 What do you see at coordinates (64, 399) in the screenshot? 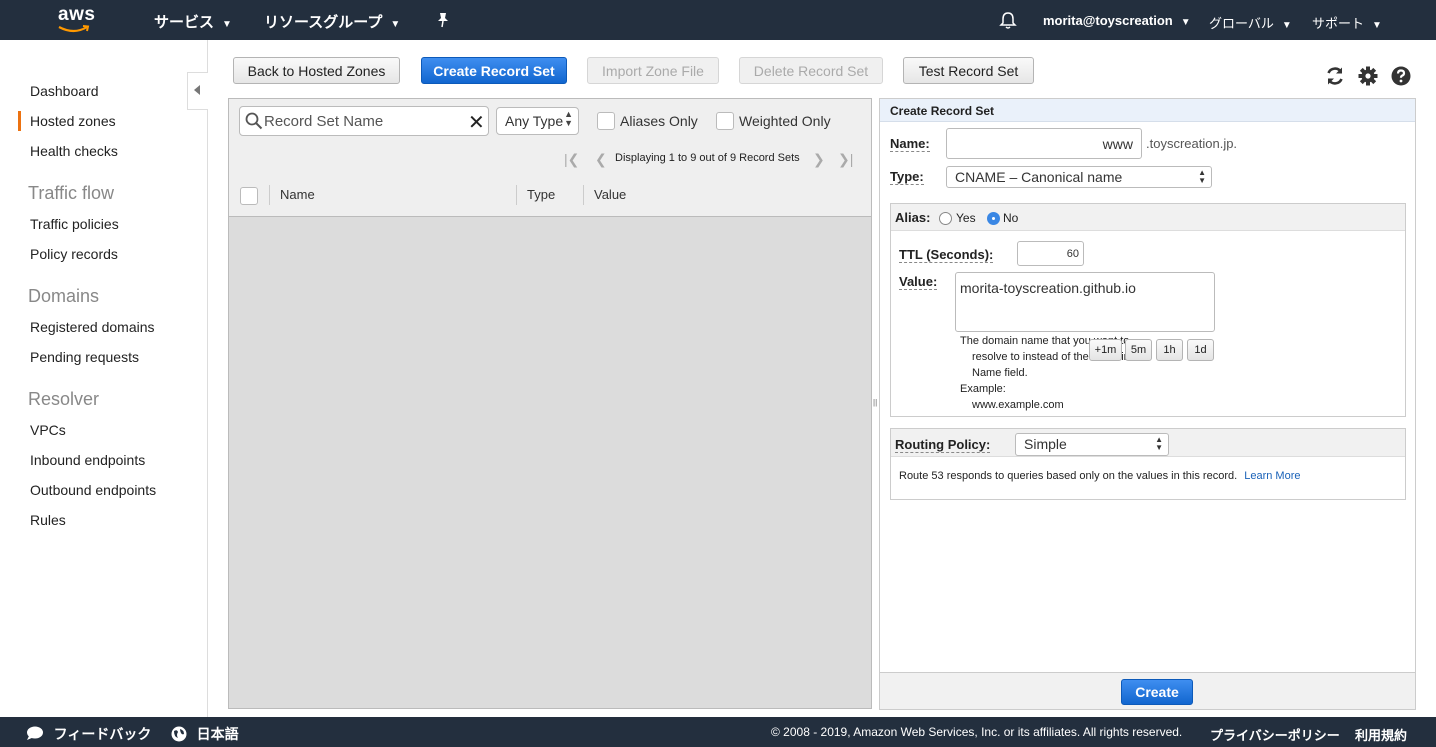
I see `sidebar-section-resolver: Resolver` at bounding box center [64, 399].